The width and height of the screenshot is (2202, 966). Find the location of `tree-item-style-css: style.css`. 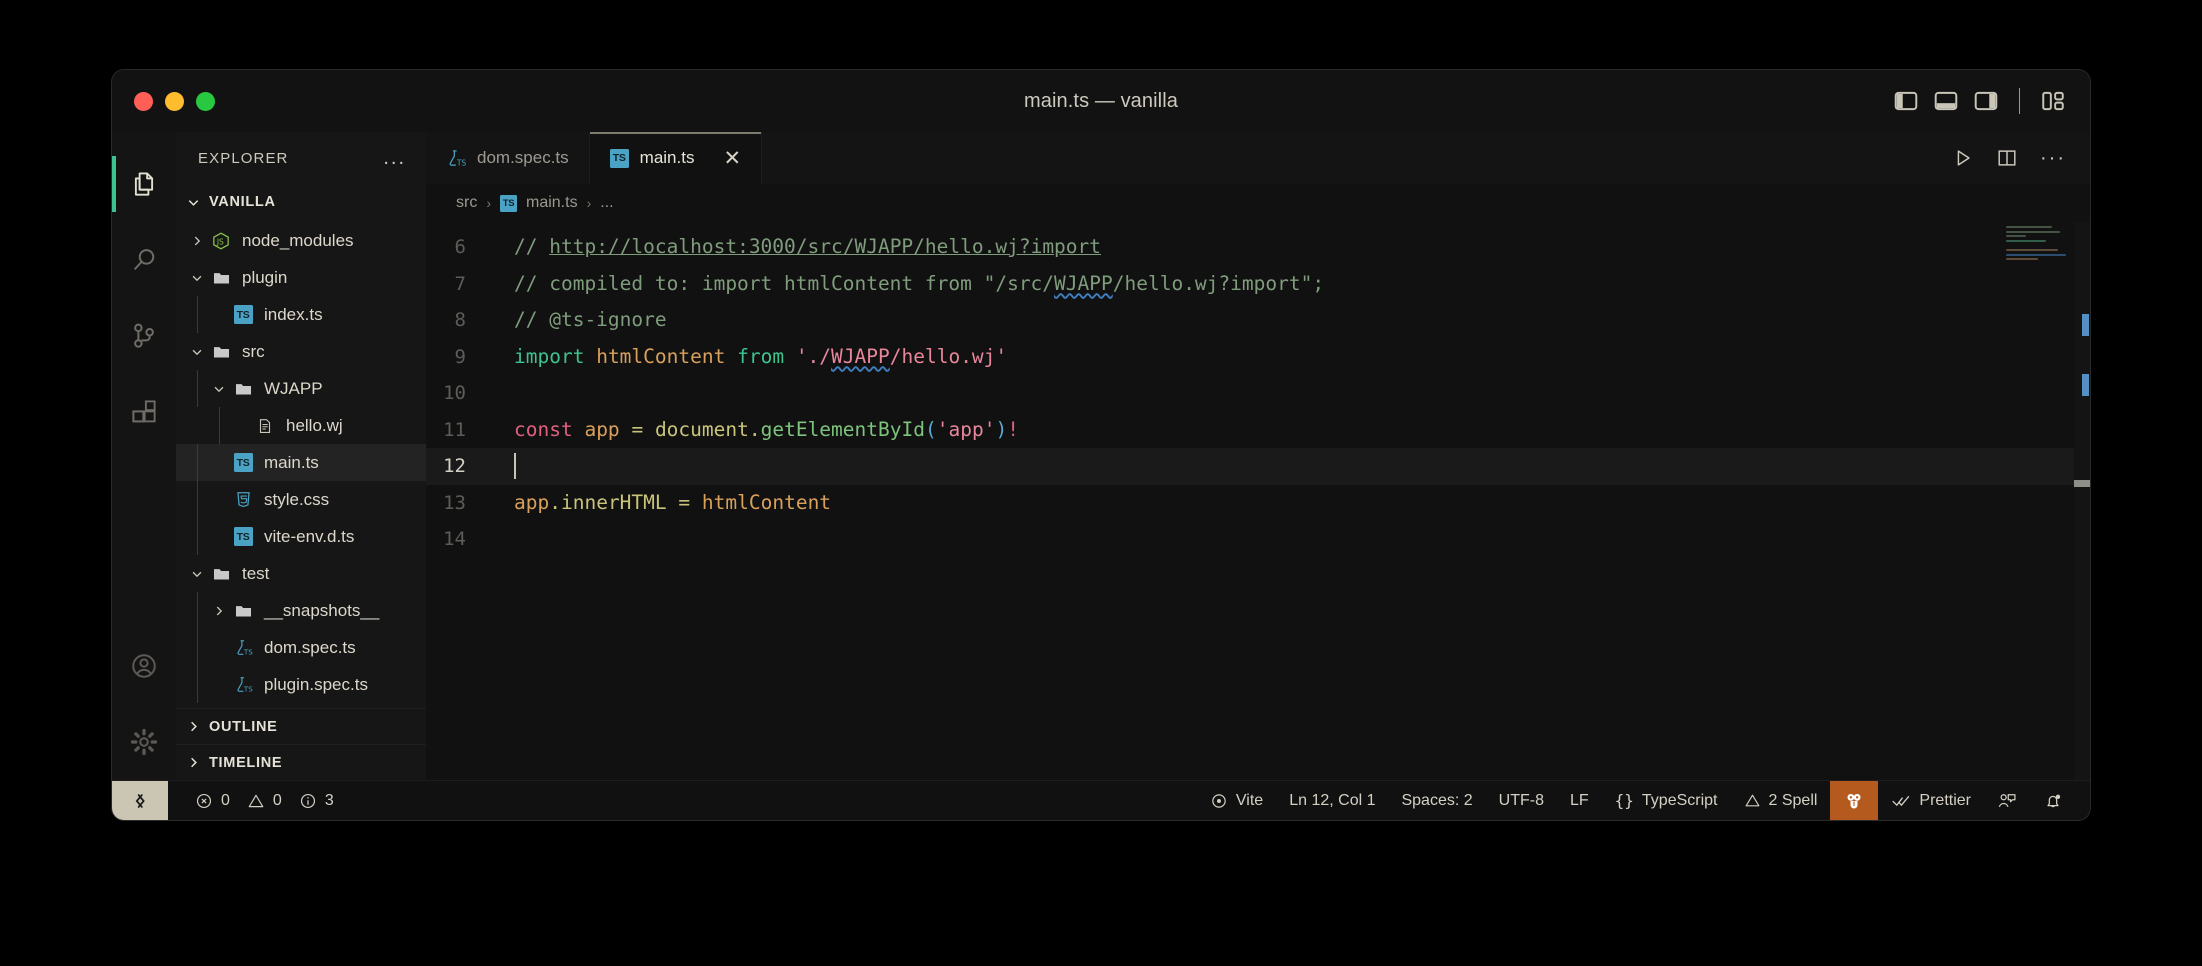

tree-item-style-css: style.css is located at coordinates (301, 499).